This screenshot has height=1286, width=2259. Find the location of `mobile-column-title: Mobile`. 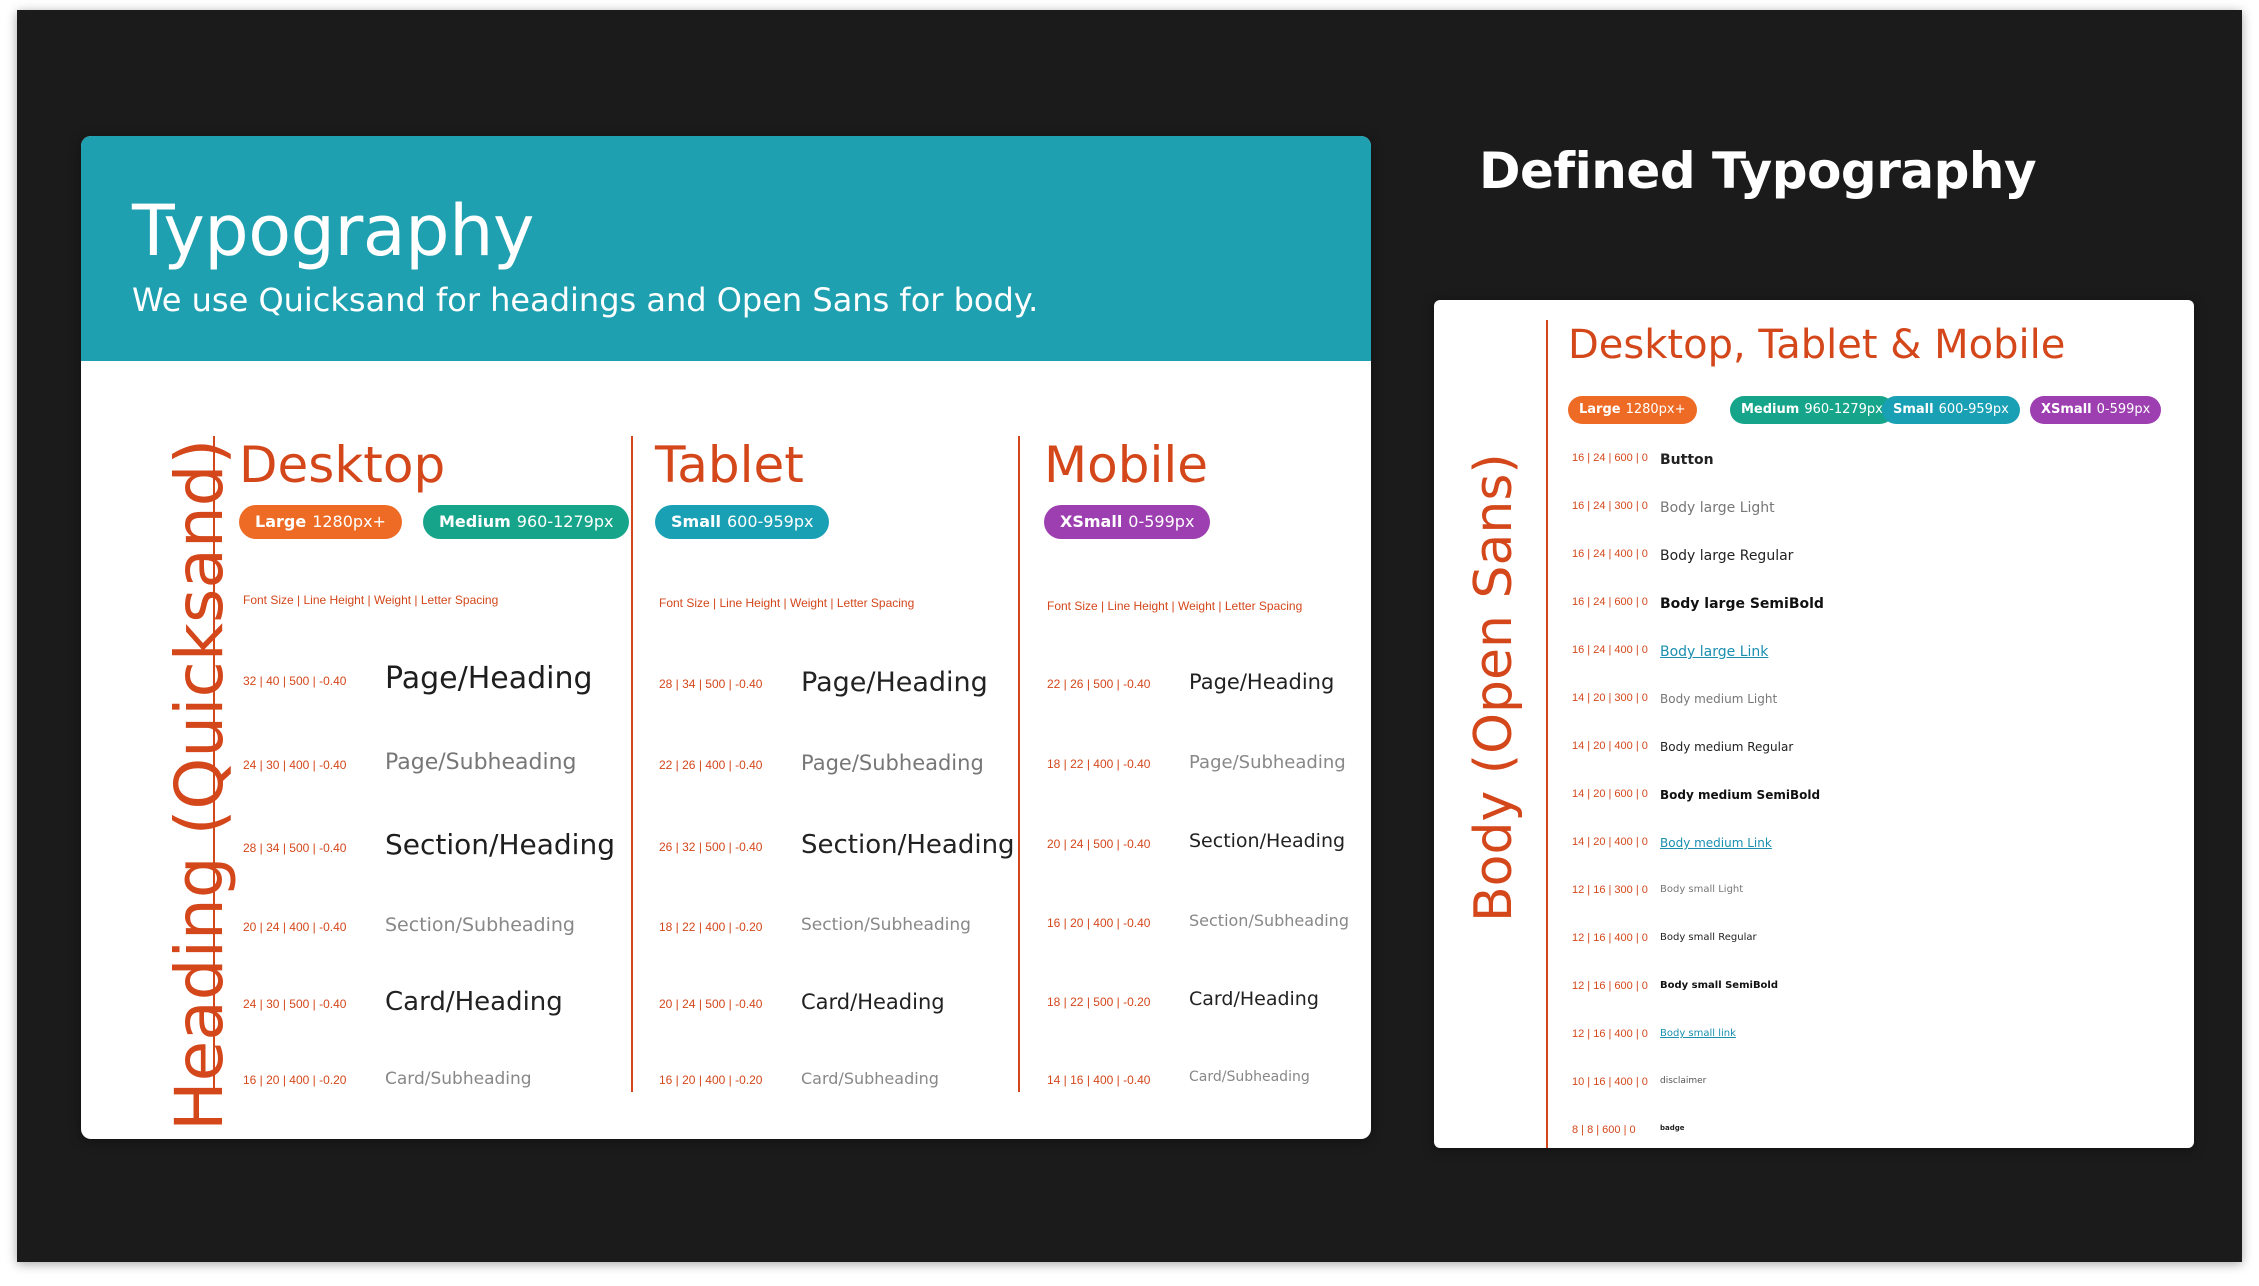

mobile-column-title: Mobile is located at coordinates (1126, 465).